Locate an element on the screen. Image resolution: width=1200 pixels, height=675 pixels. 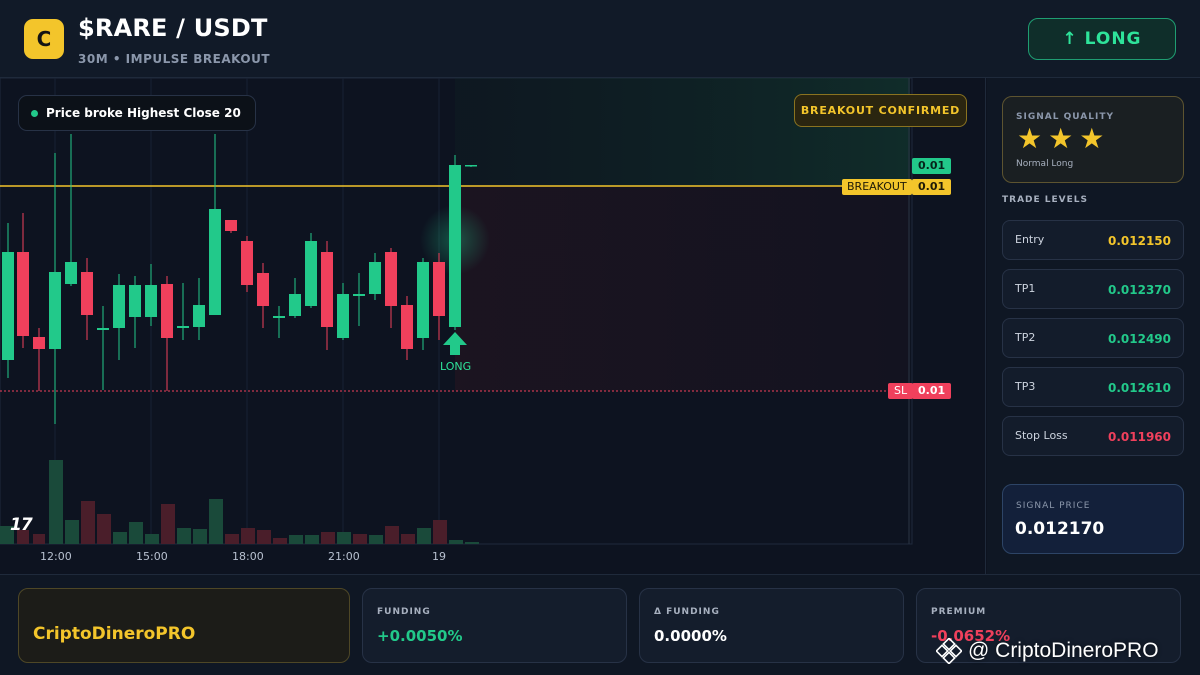
breakout-label: BREAKOUT is located at coordinates (877, 187).